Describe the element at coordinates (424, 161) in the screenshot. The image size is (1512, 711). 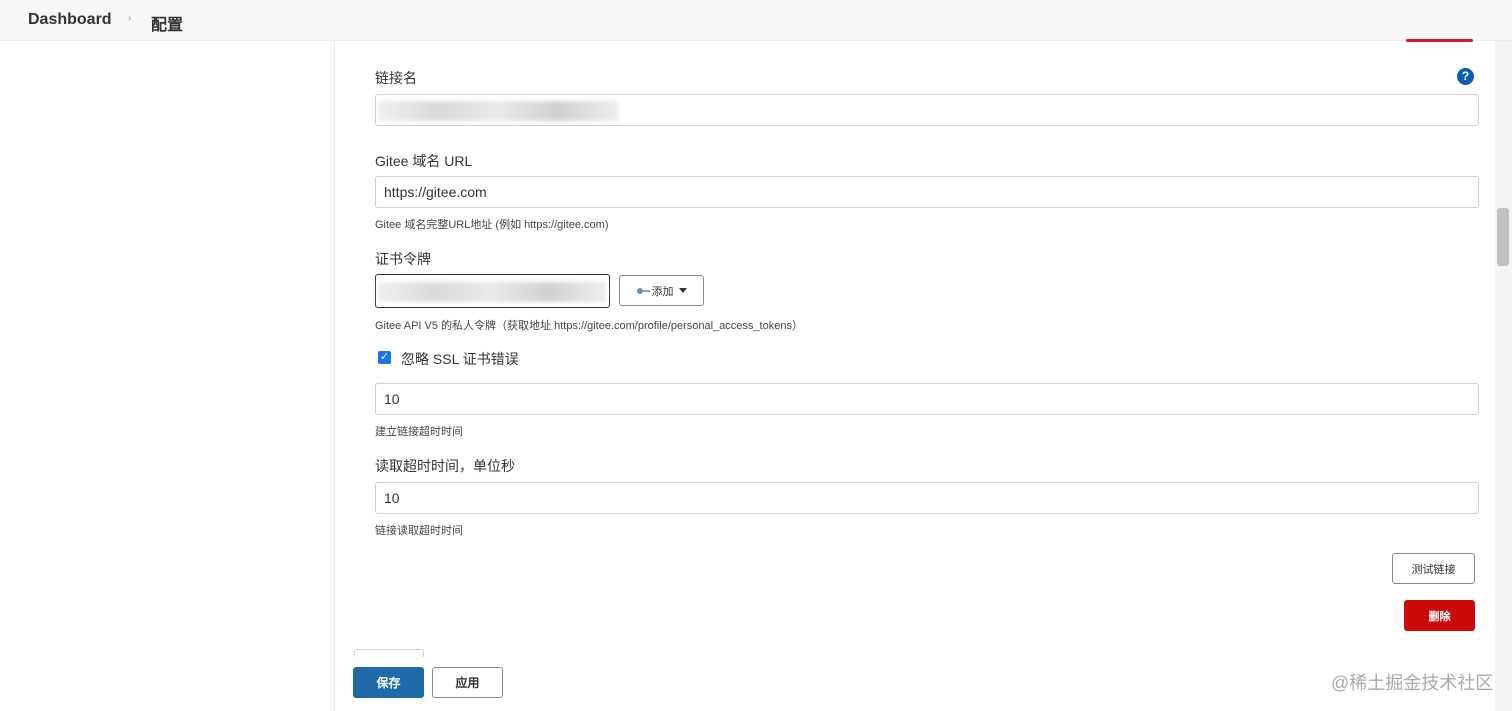
I see `gitee-url-label: Gitee 域名 URL` at that location.